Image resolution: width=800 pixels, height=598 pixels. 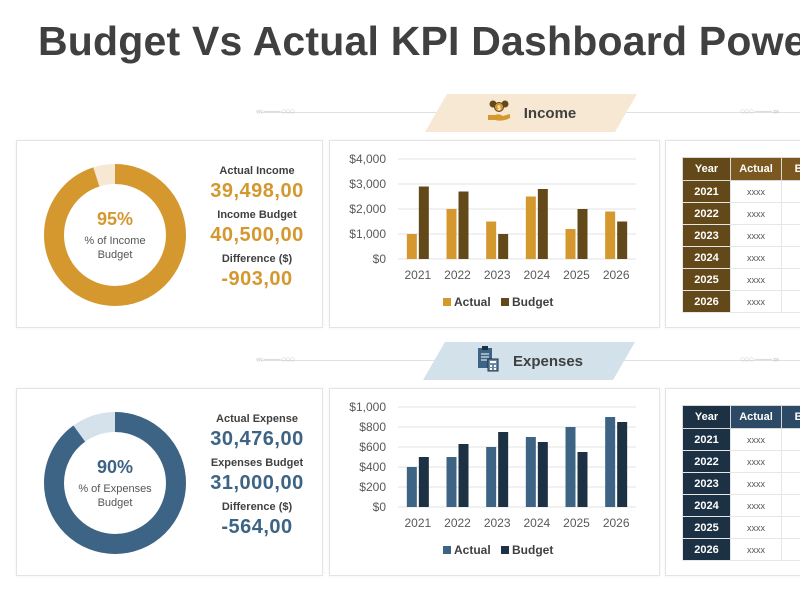 I want to click on kpi-label: Actual Expense, so click(x=257, y=419).